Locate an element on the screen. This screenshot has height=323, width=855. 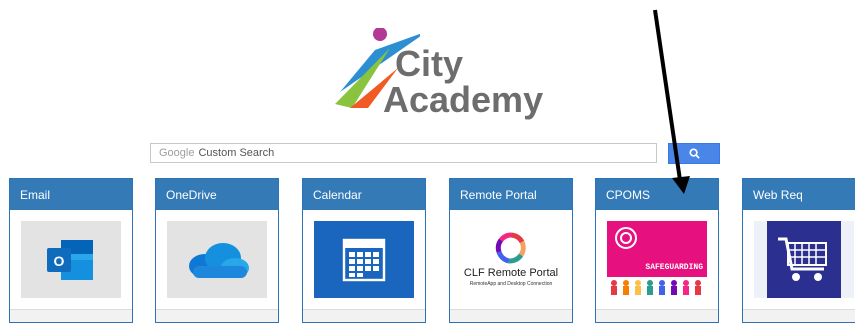
card-title: Remote Portal is located at coordinates (511, 194).